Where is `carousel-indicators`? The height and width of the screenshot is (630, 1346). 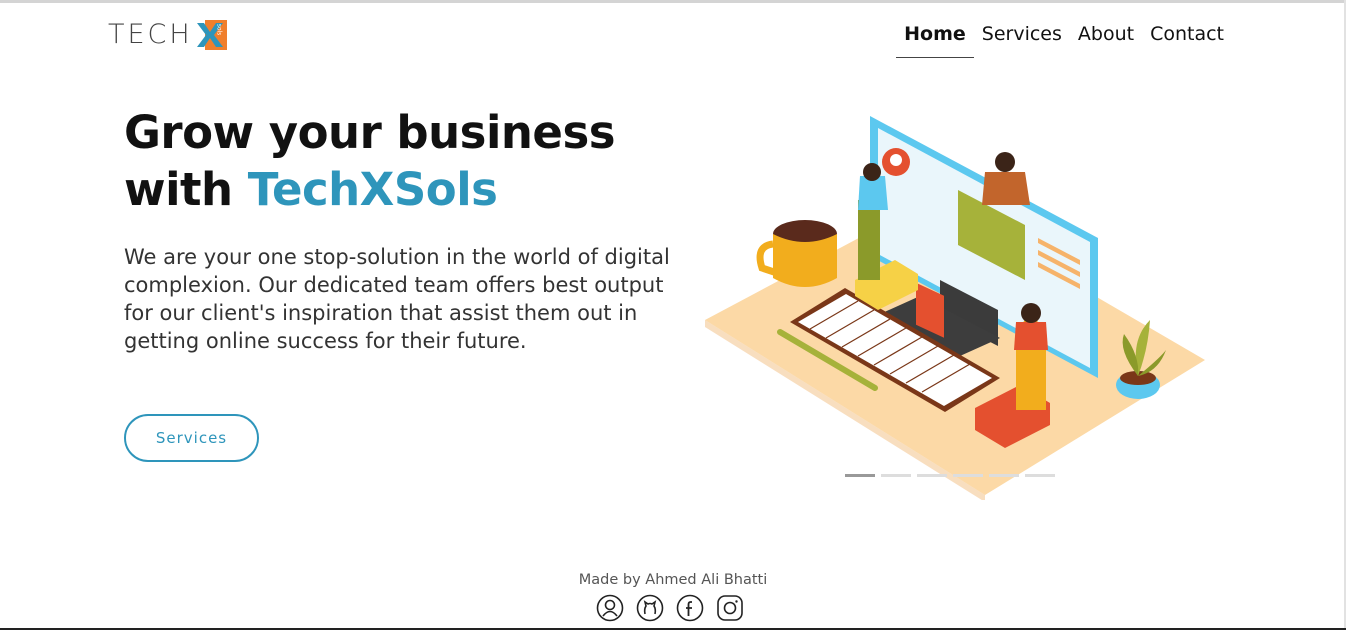 carousel-indicators is located at coordinates (950, 475).